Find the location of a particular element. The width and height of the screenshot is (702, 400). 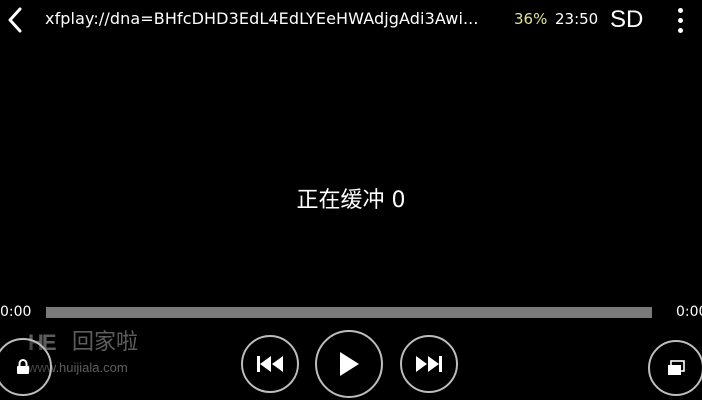

more-menu-button is located at coordinates (680, 20).